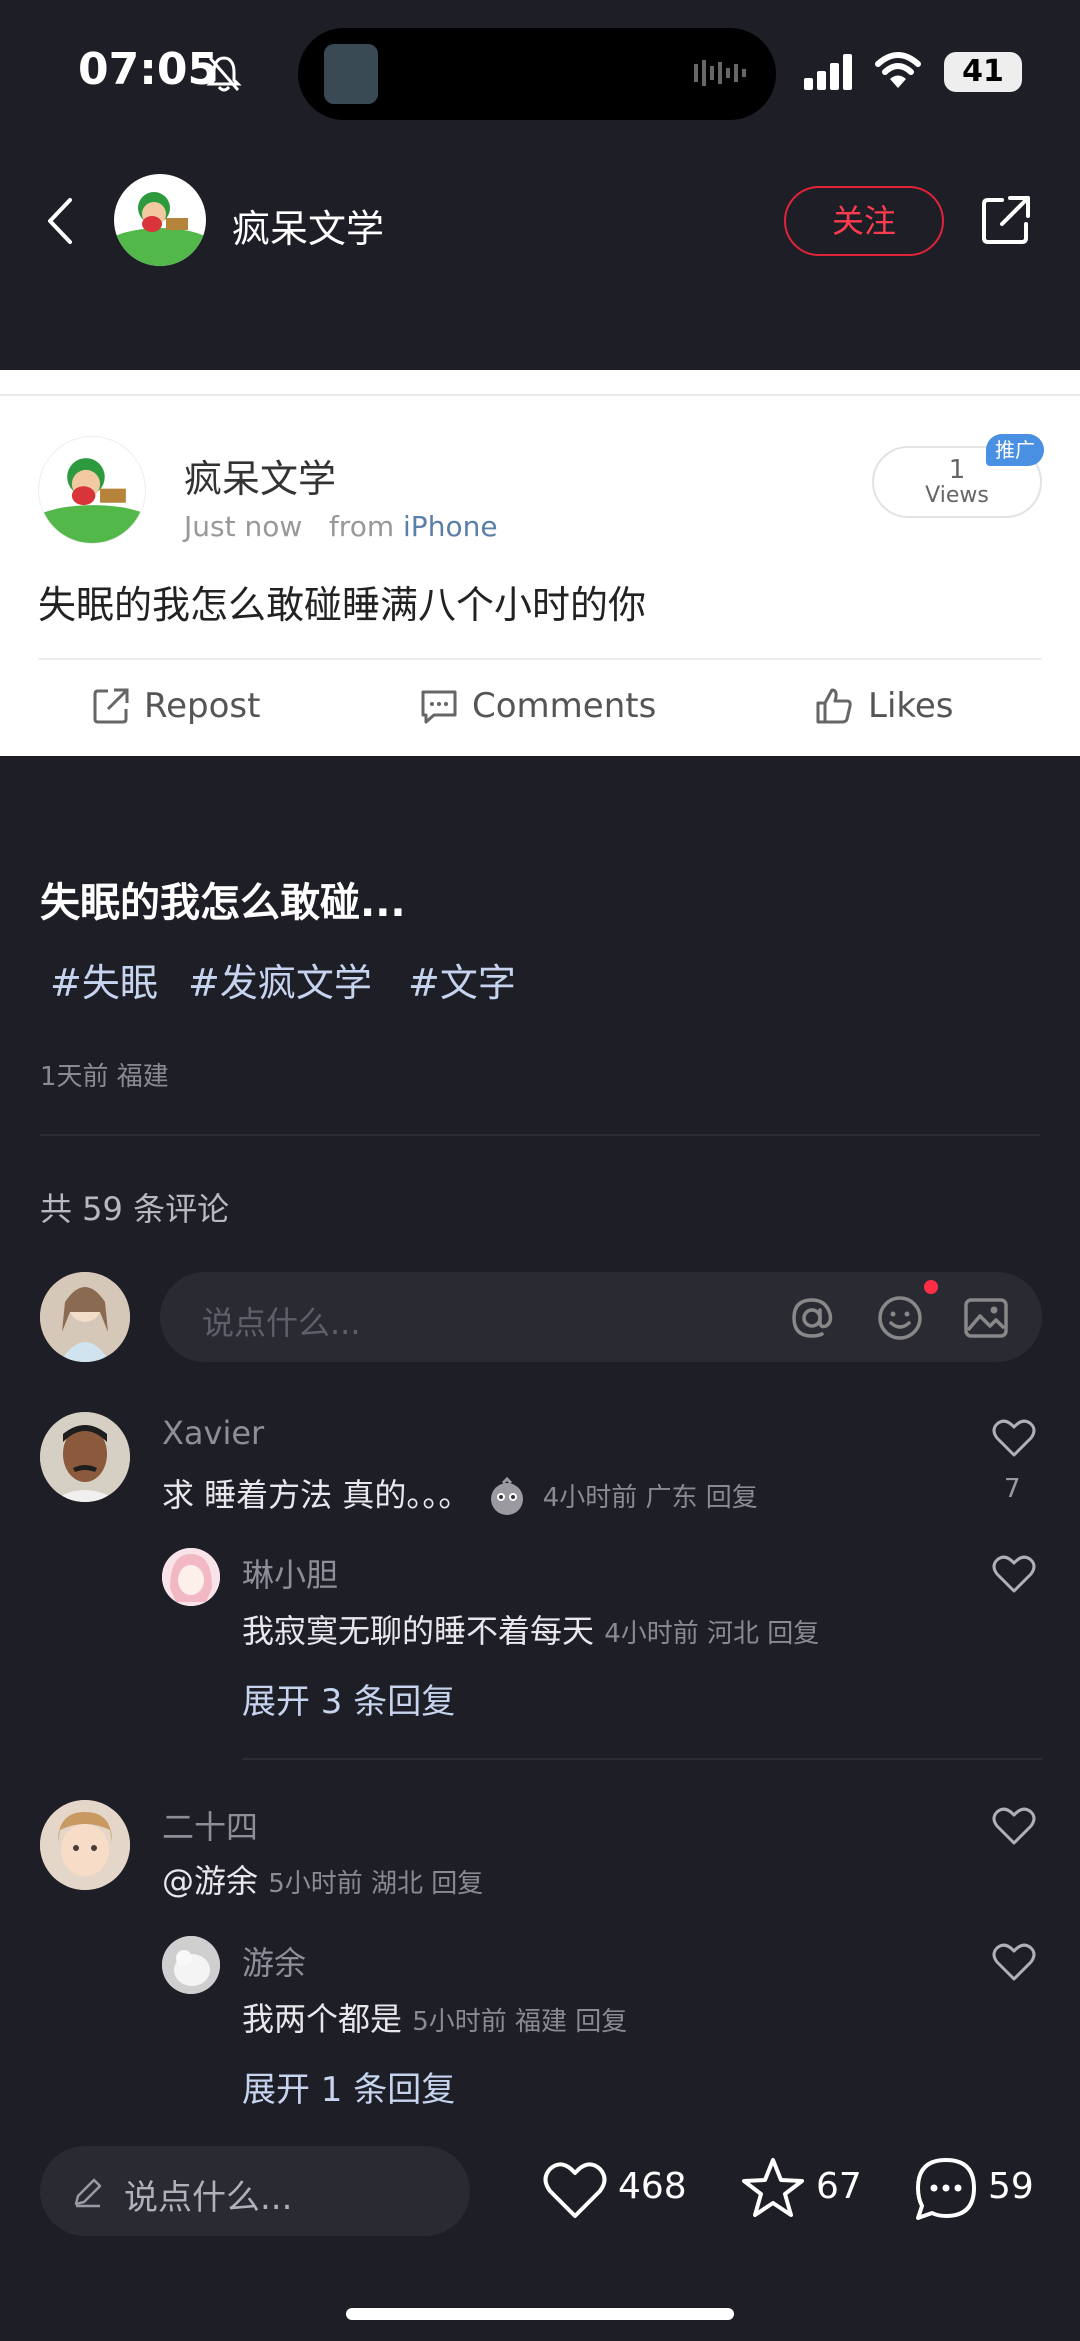 This screenshot has width=1080, height=2341. I want to click on at-mention-icon, so click(812, 1318).